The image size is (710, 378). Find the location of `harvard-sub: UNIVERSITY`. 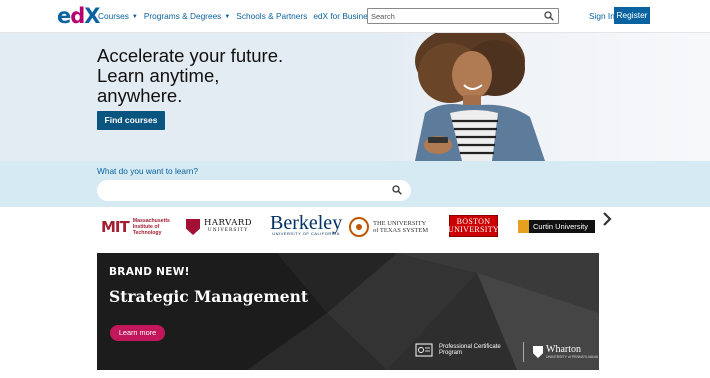

harvard-sub: UNIVERSITY is located at coordinates (228, 230).